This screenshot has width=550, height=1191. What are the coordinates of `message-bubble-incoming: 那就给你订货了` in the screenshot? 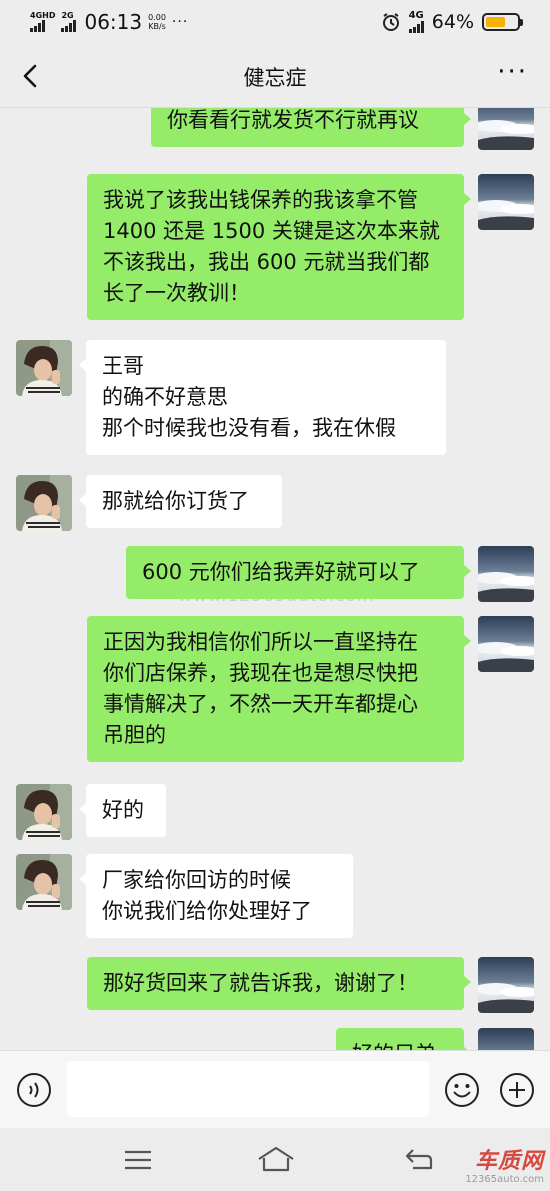 It's located at (180, 501).